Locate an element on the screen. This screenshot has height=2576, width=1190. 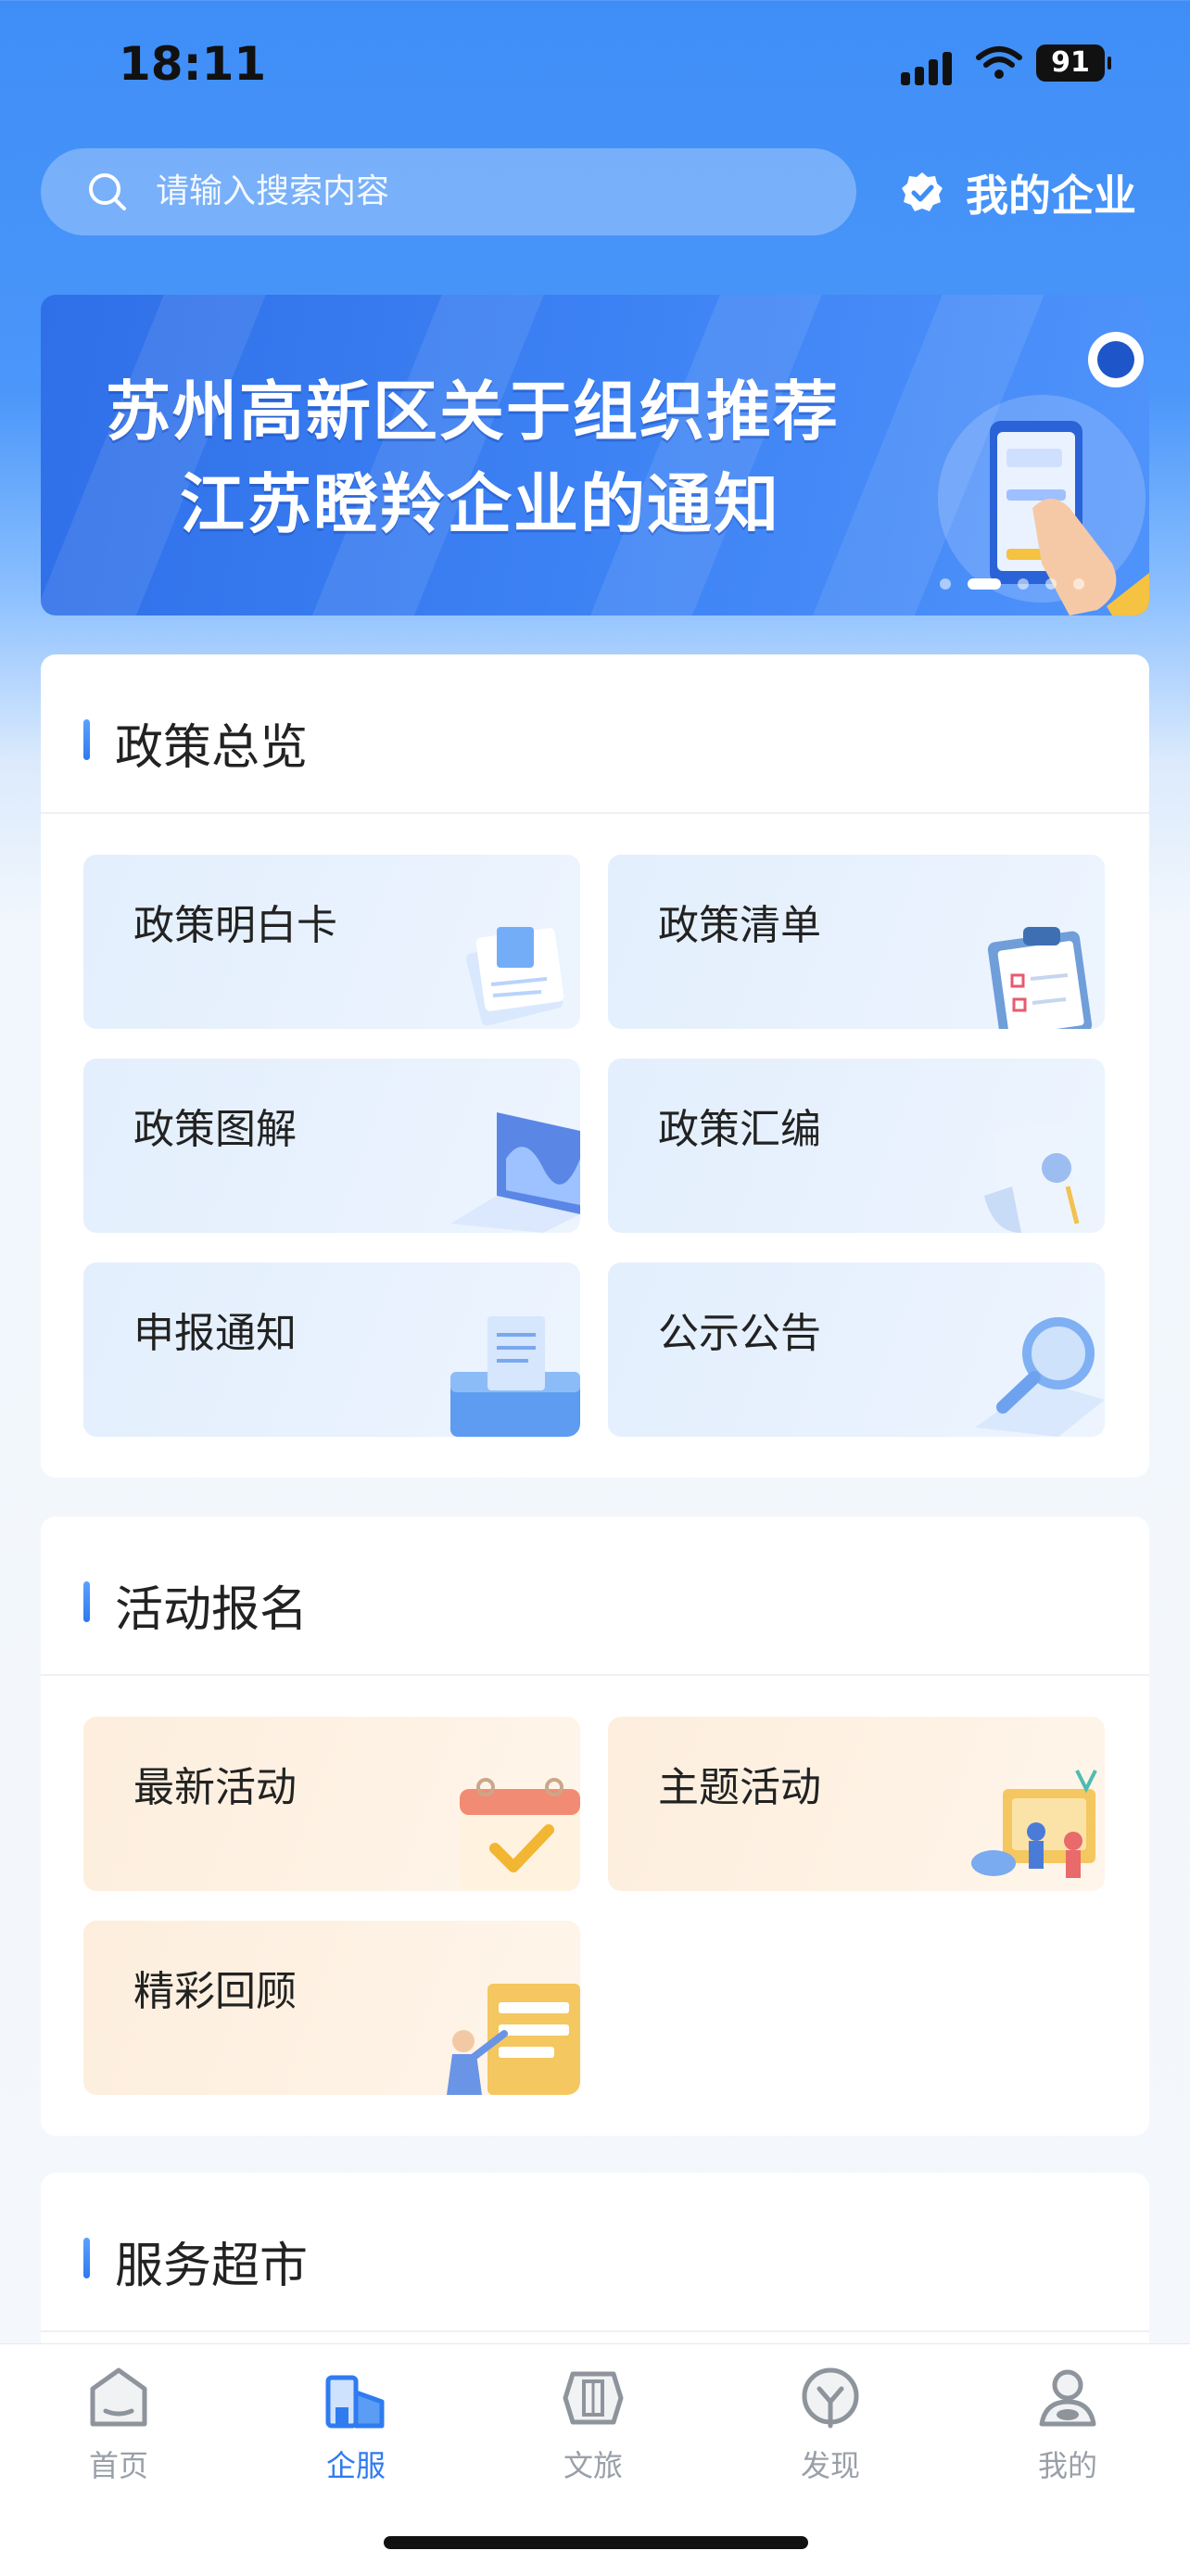
tab-enterprise: 企服 is located at coordinates (356, 2425).